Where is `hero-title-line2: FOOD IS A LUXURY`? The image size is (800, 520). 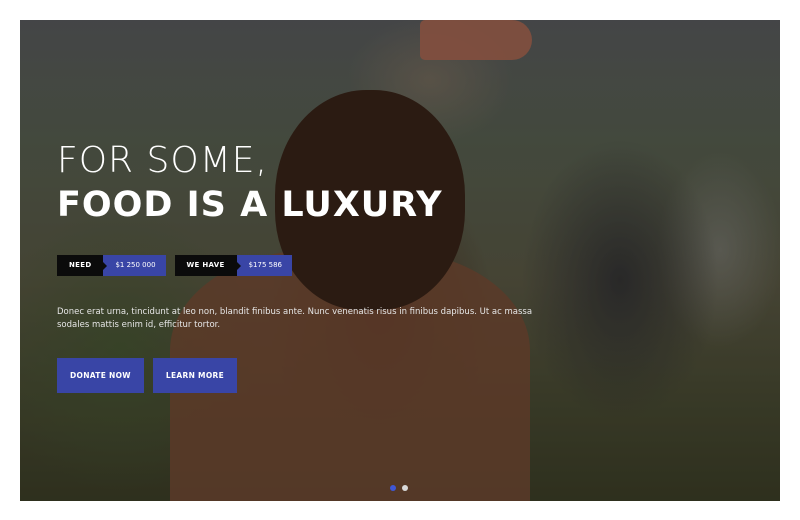 hero-title-line2: FOOD IS A LUXURY is located at coordinates (250, 205).